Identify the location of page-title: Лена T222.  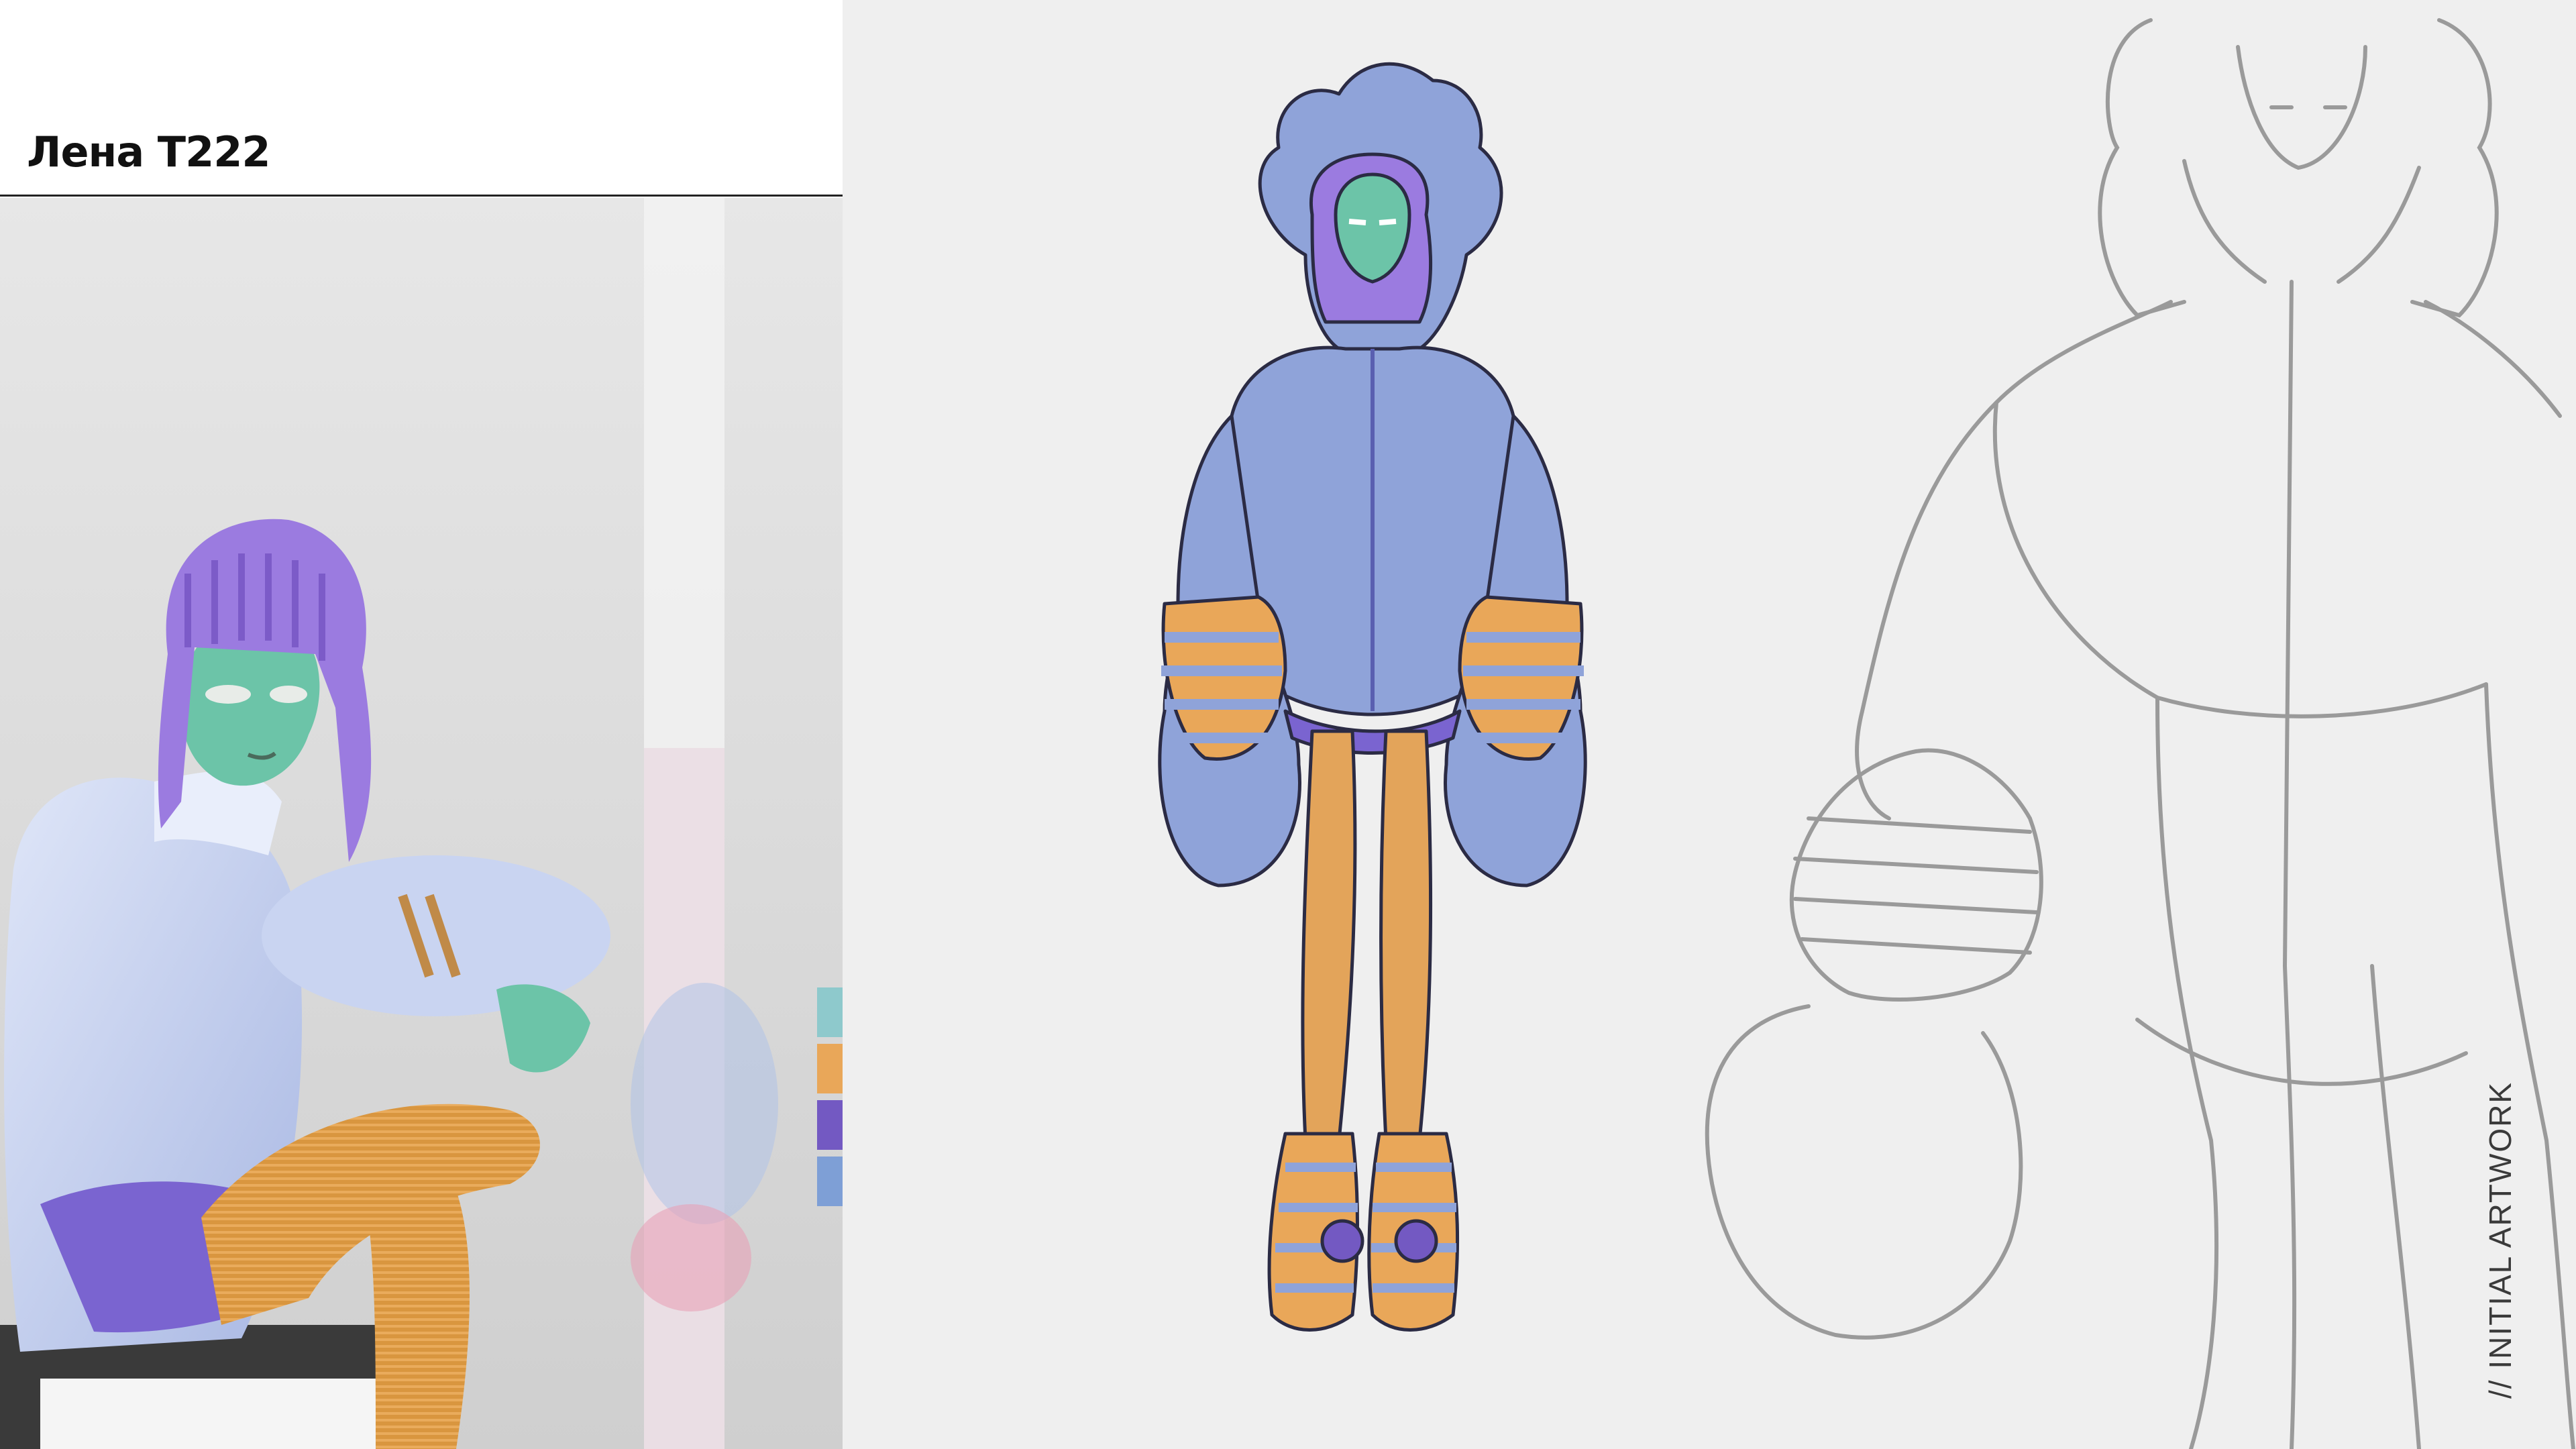
(149, 151).